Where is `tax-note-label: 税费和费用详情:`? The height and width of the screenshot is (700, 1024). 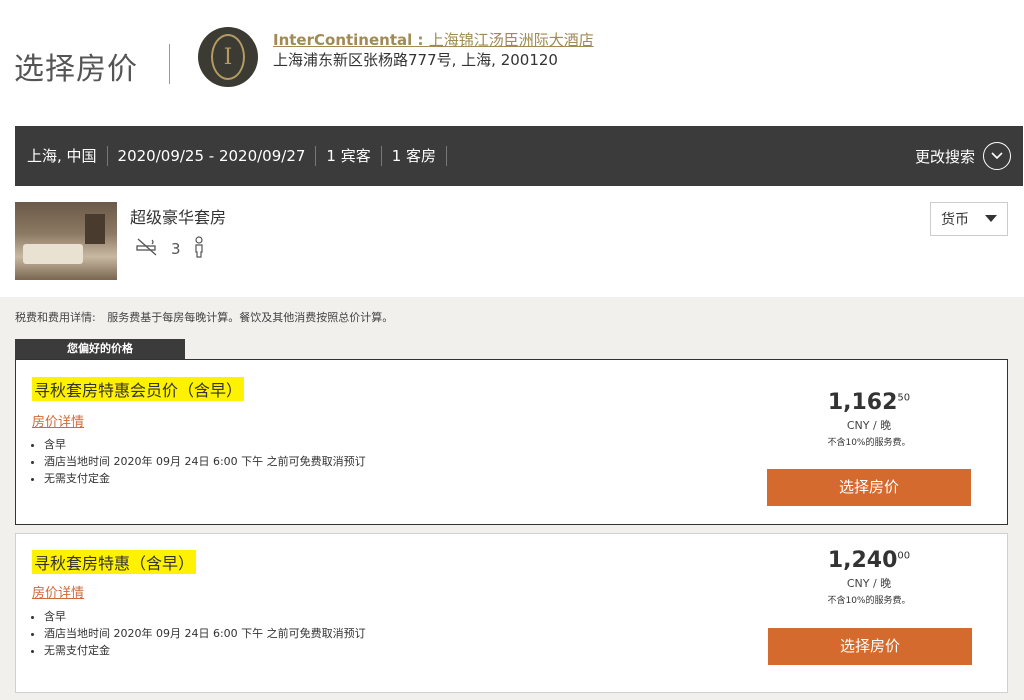
tax-note-label: 税费和费用详情: is located at coordinates (55, 317).